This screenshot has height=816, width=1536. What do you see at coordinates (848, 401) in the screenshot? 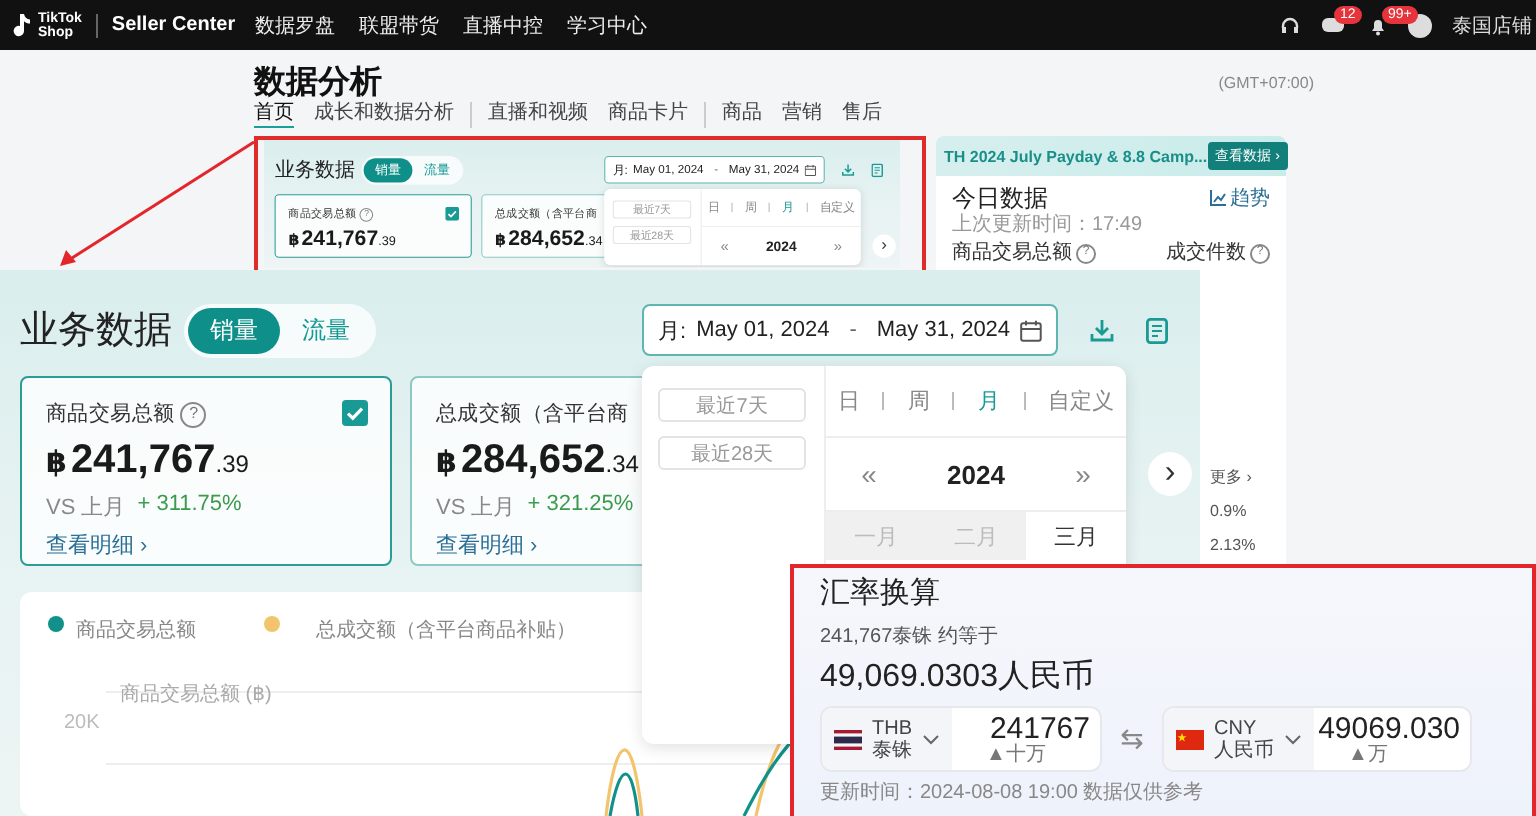
I see `period-tab: 日` at bounding box center [848, 401].